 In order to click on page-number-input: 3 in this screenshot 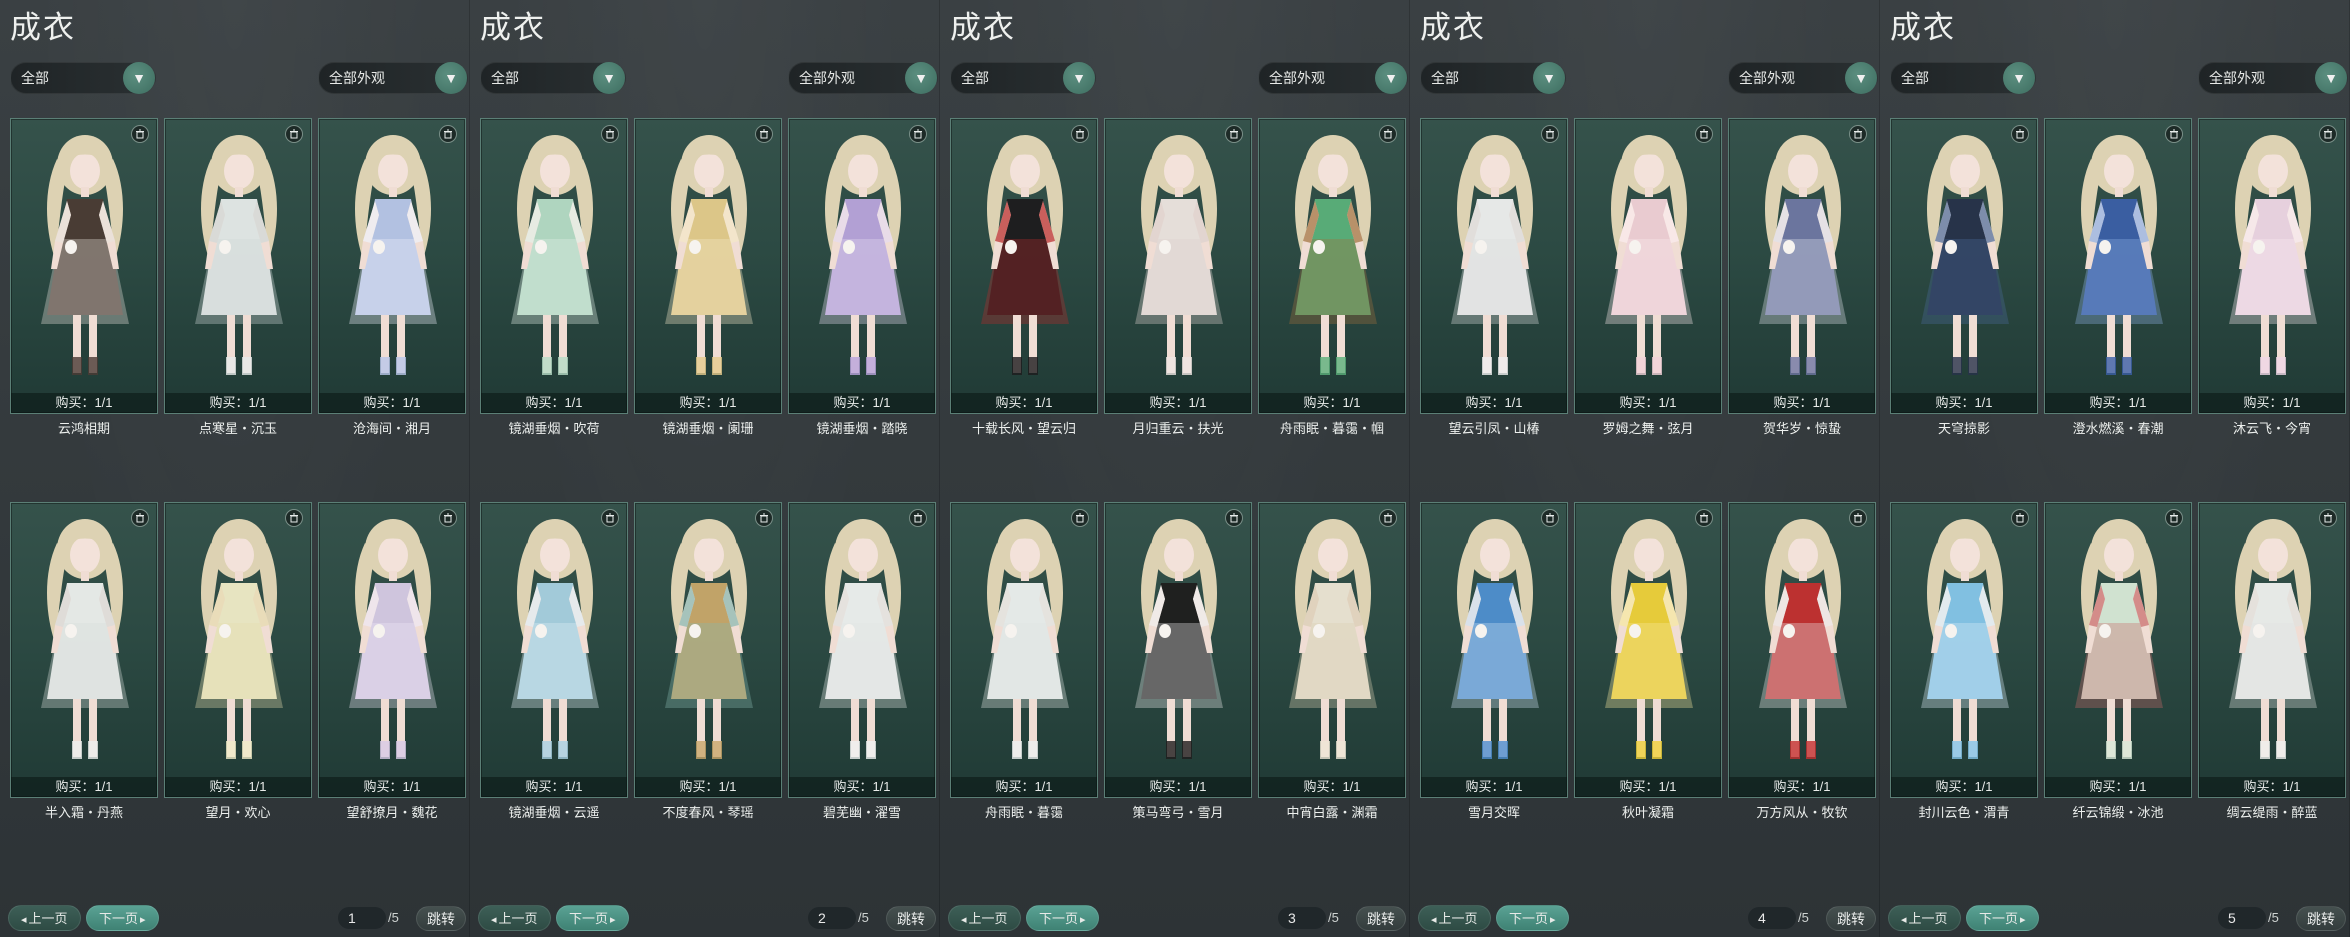, I will do `click(1302, 918)`.